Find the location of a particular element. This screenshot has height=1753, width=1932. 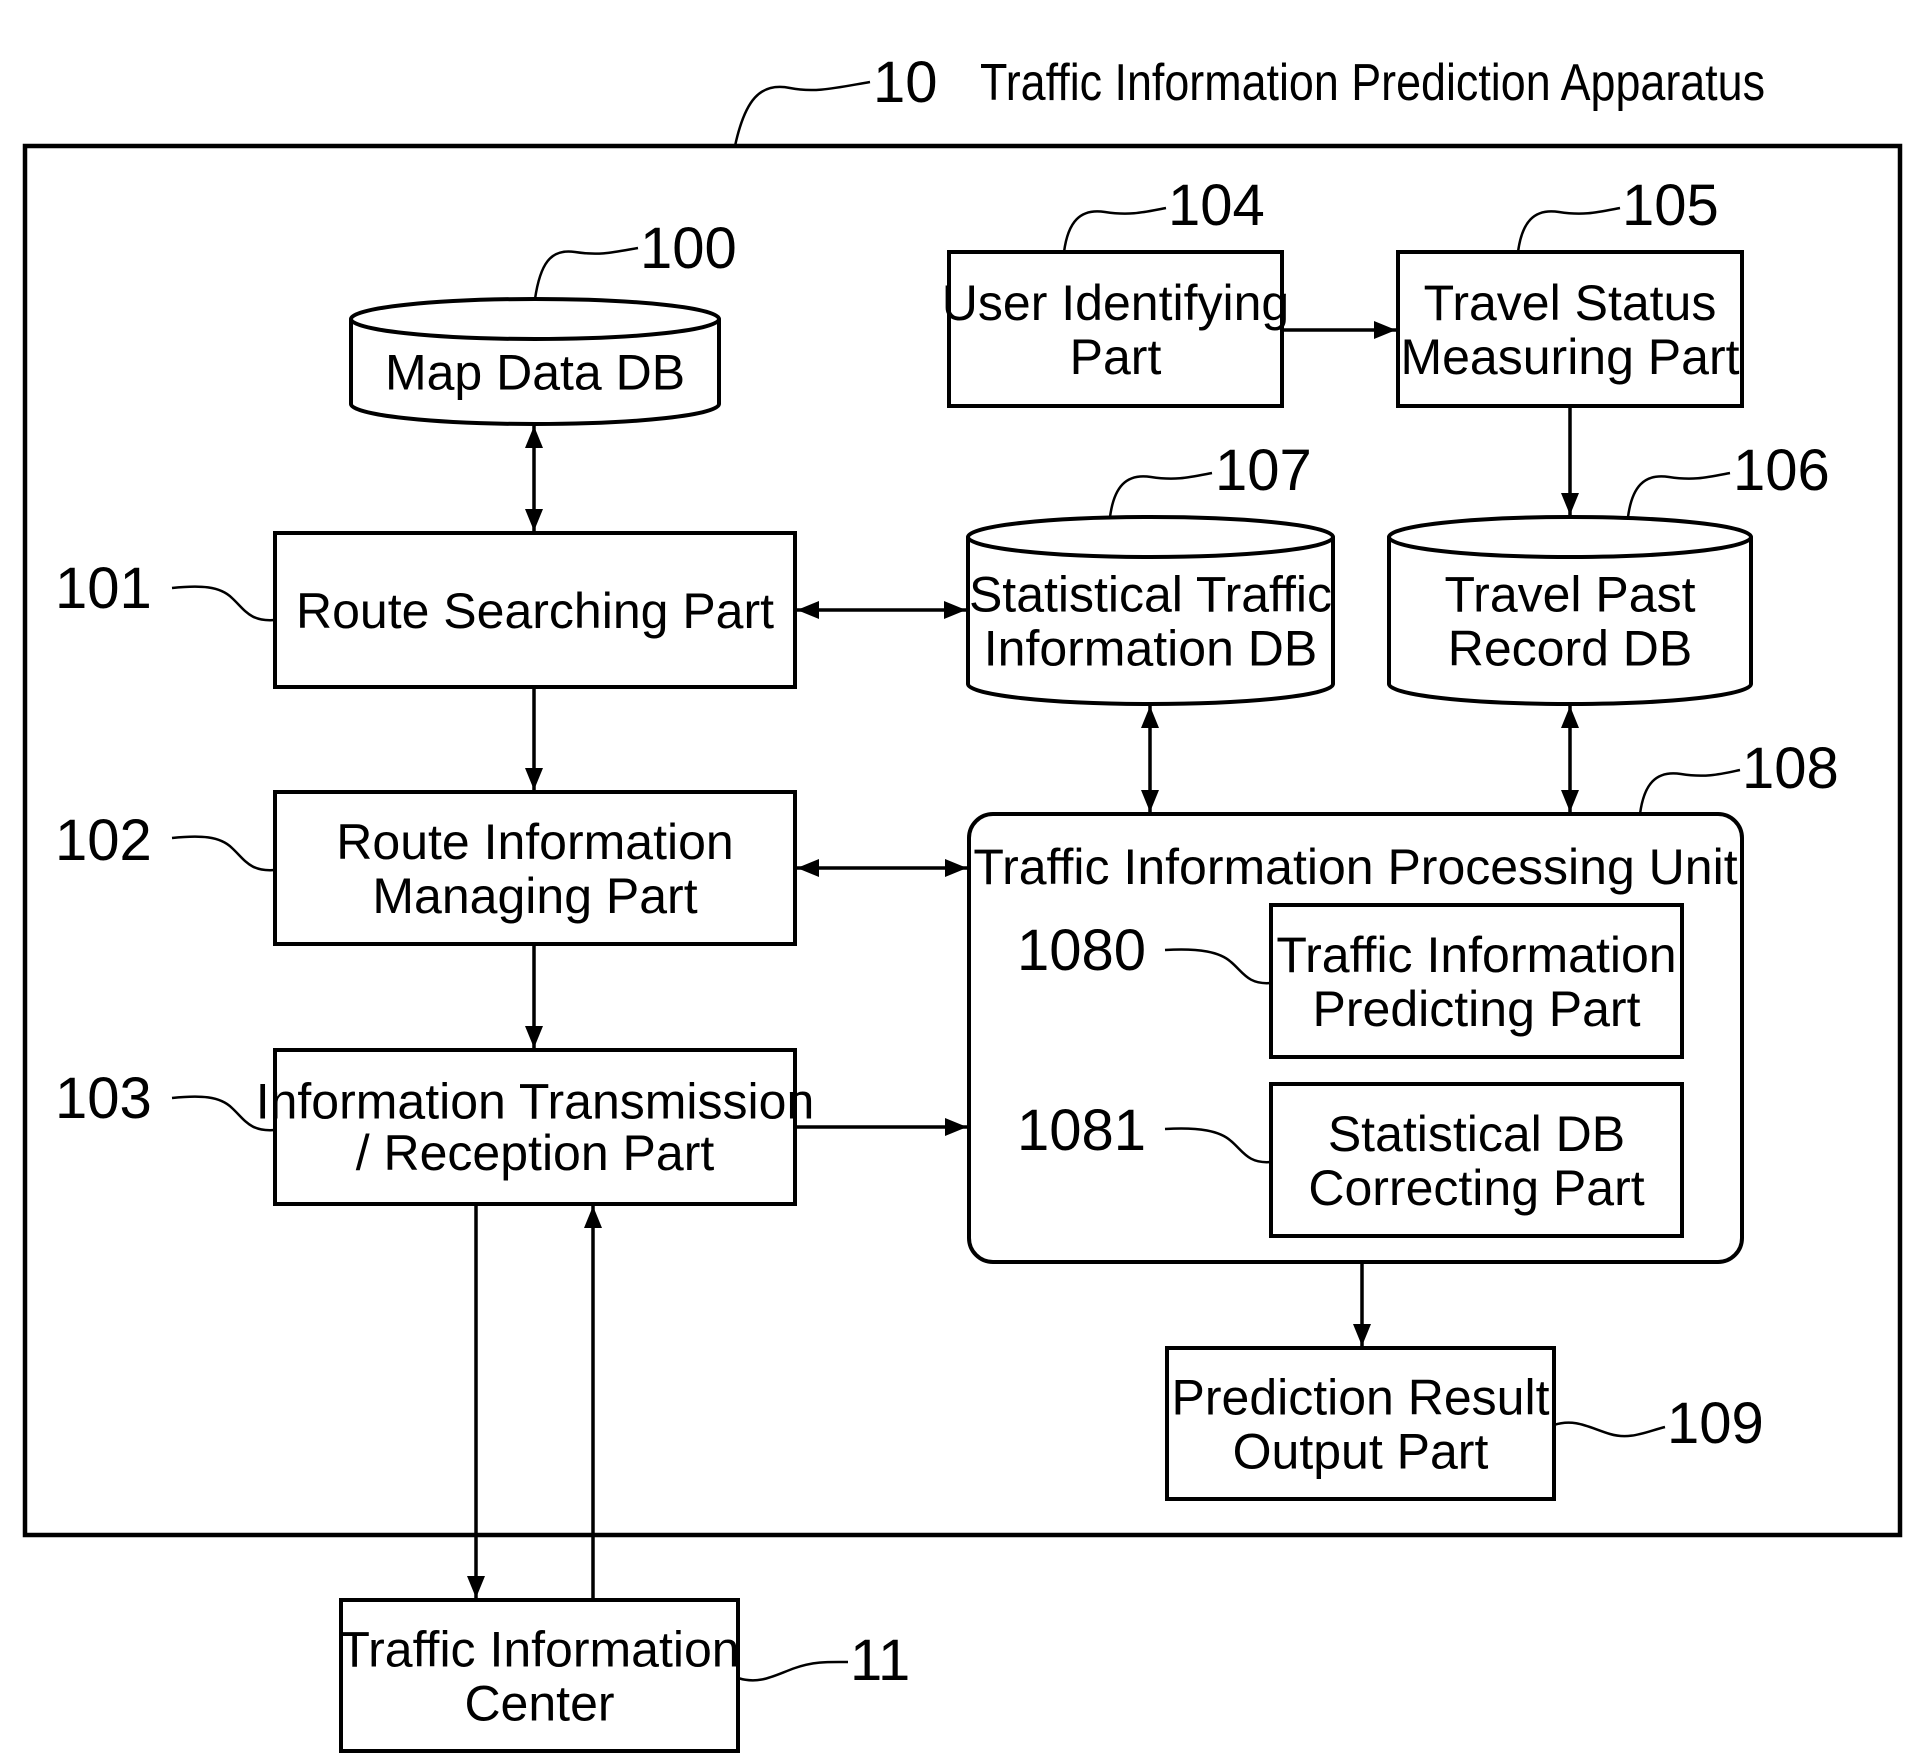

stat-db-node: Statistical TrafficInformation DB 107 is located at coordinates (1150, 572).